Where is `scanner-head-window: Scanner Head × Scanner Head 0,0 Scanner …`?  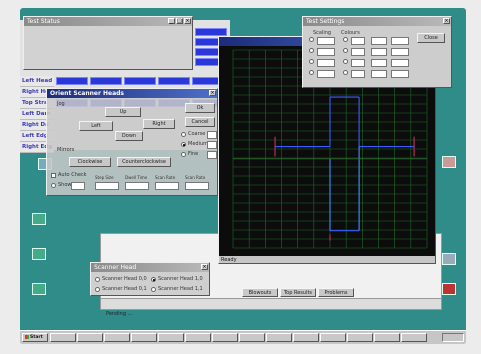 scanner-head-window: Scanner Head × Scanner Head 0,0 Scanner … is located at coordinates (150, 279).